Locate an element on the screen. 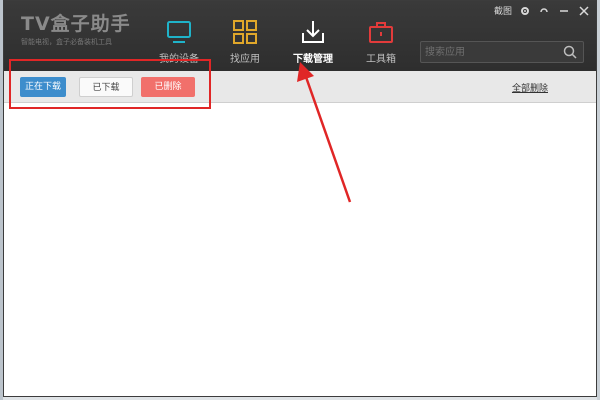 This screenshot has height=400, width=600. nav-label-download-manager: 下载管理 is located at coordinates (313, 59).